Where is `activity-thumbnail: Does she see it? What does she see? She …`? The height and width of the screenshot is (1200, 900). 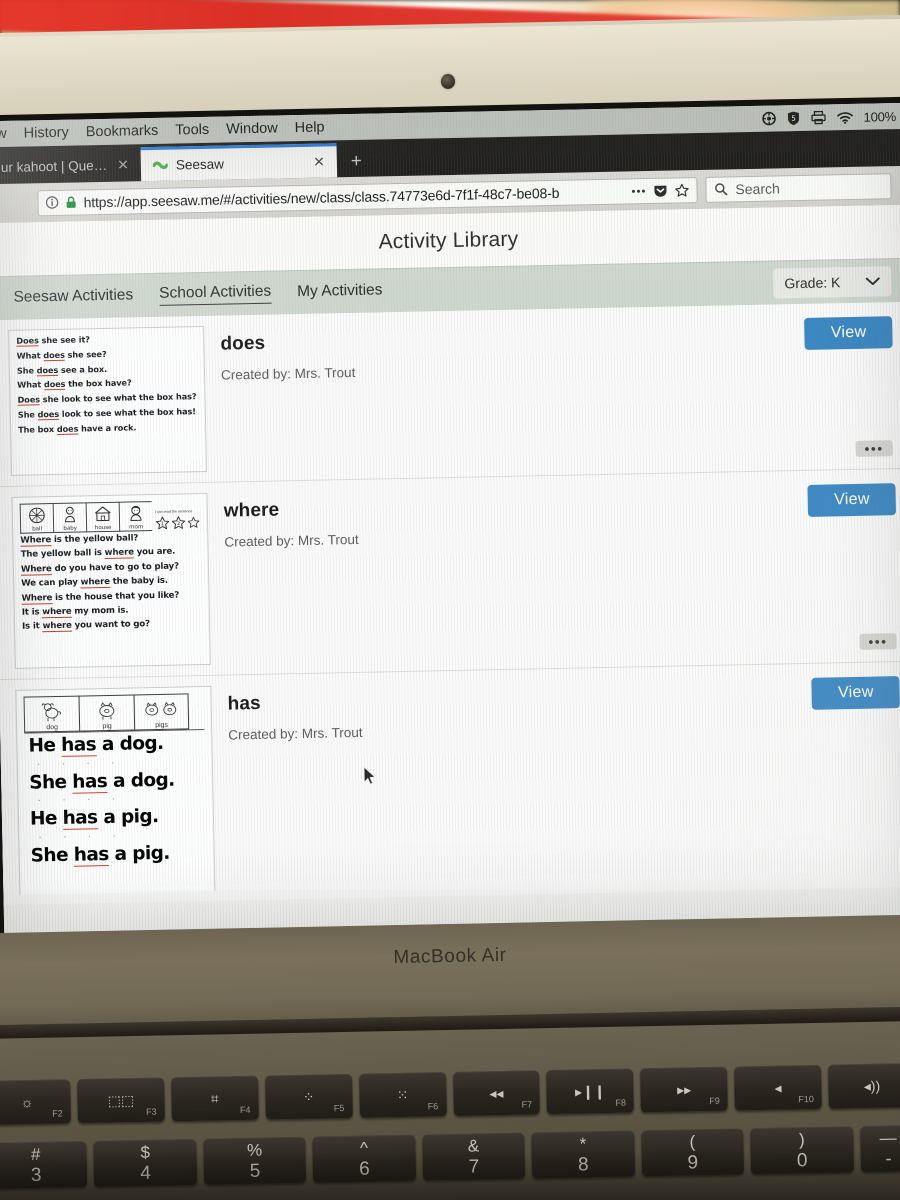
activity-thumbnail: Does she see it? What does she see? She … is located at coordinates (108, 400).